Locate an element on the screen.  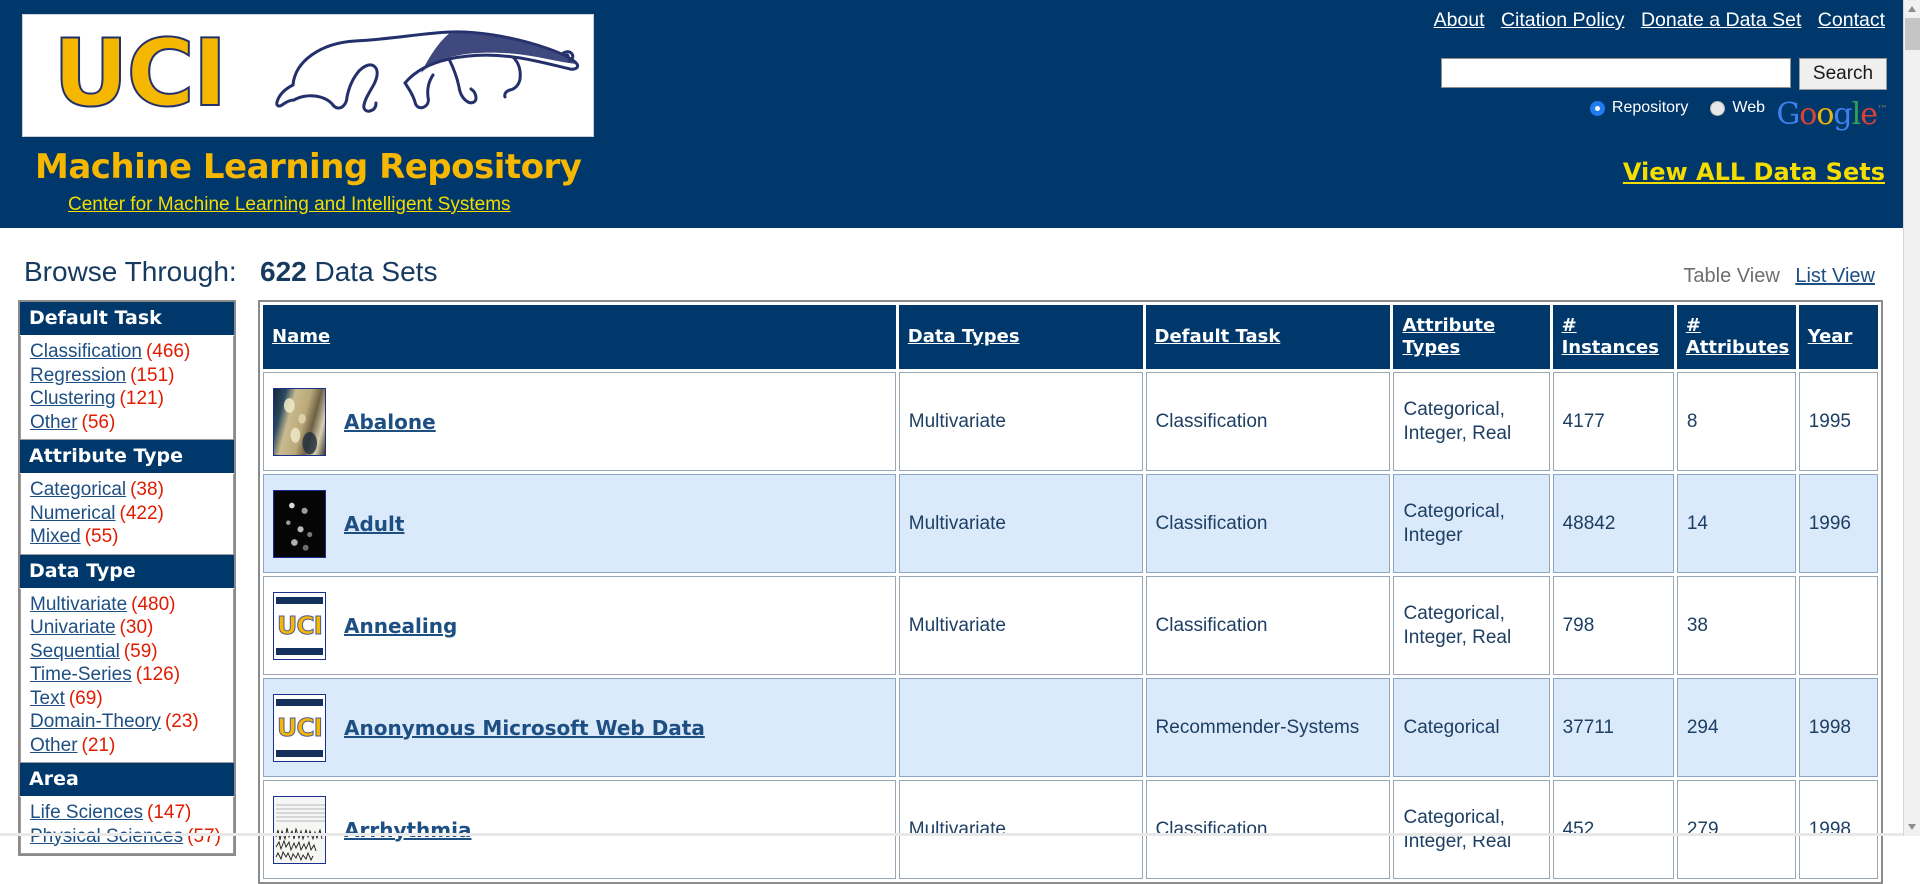
dataset-link-annealing: Annealing is located at coordinates (400, 626).